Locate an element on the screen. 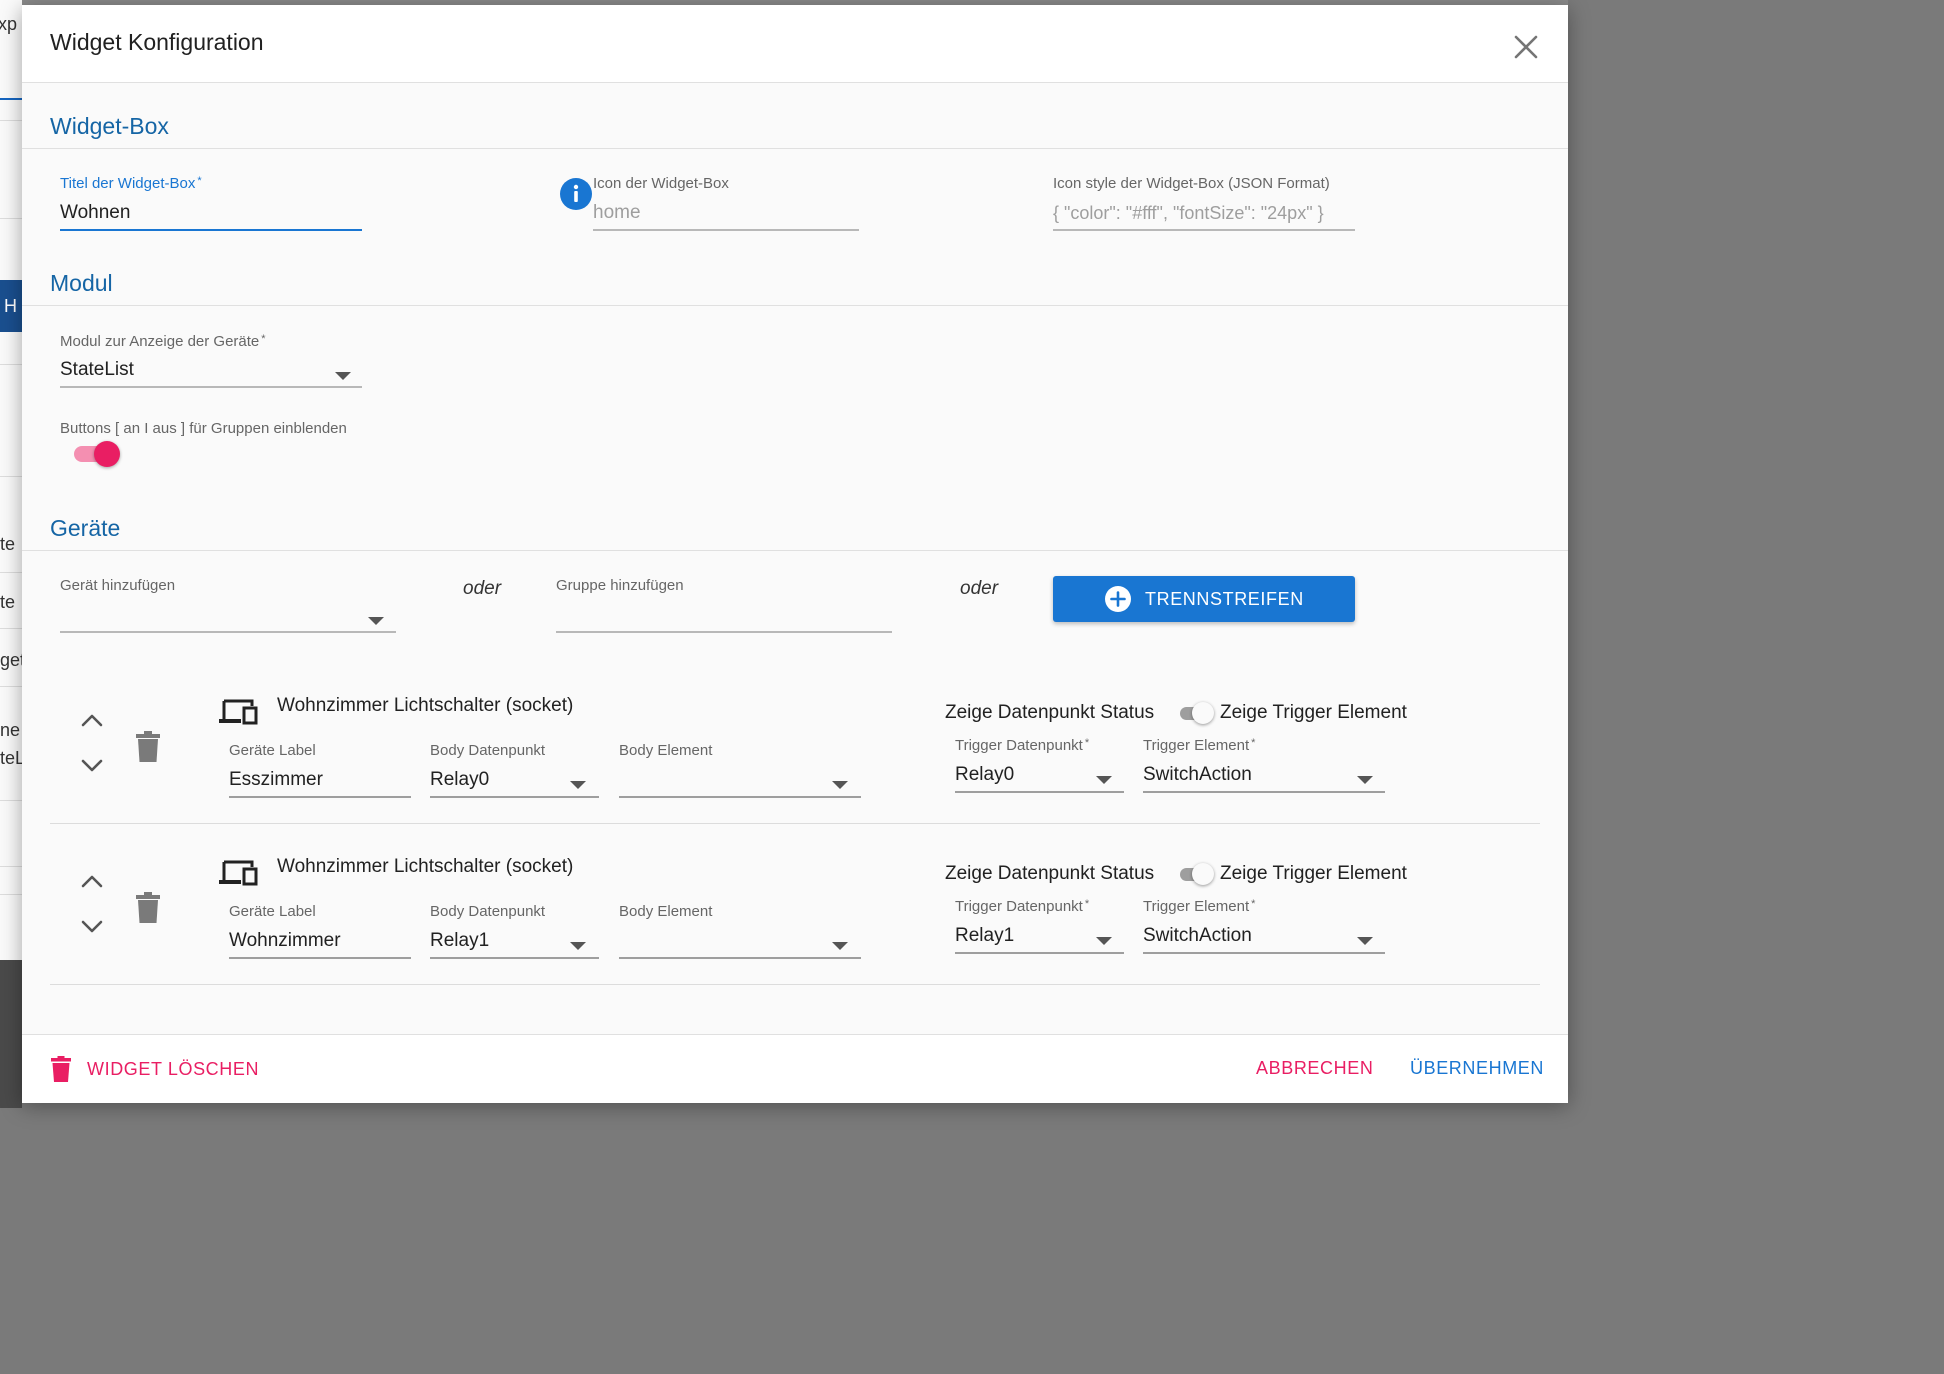 The height and width of the screenshot is (1374, 1944). body-datapoint-select: Relay1 is located at coordinates (459, 941).